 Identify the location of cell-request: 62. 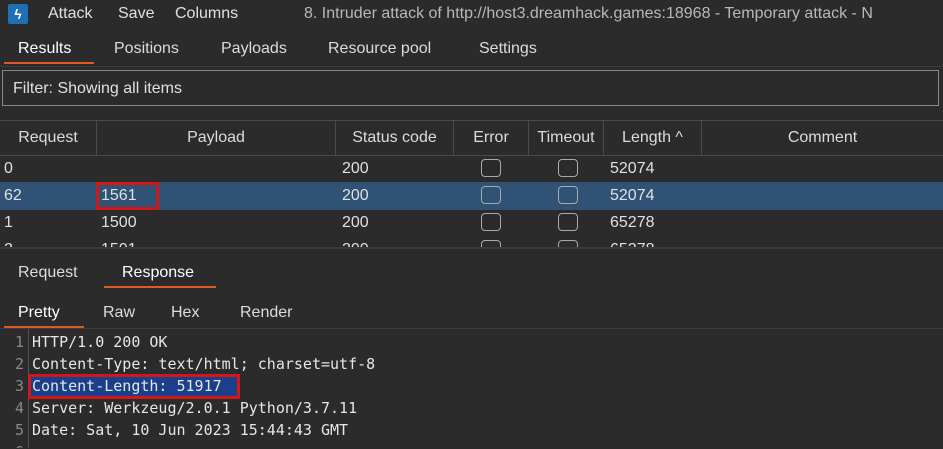
(13, 195).